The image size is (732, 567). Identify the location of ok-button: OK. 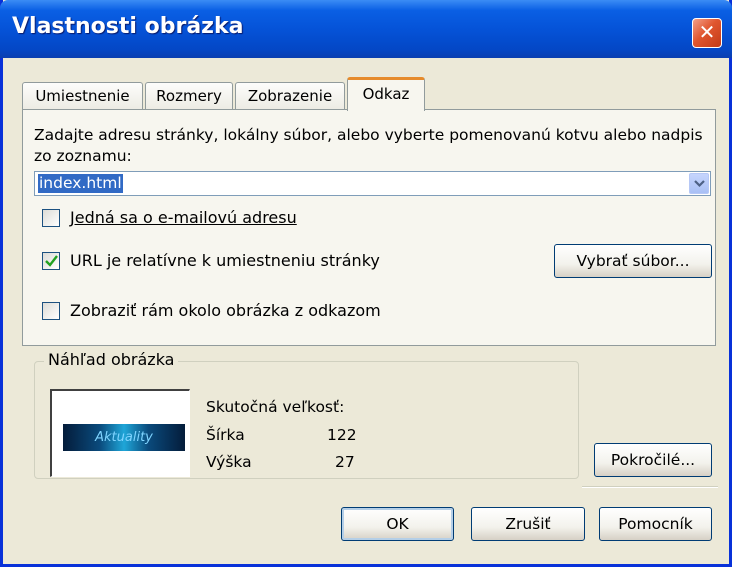
(397, 524).